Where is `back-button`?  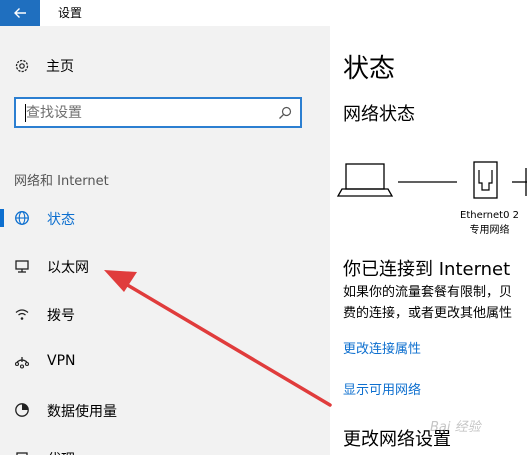 back-button is located at coordinates (20, 13).